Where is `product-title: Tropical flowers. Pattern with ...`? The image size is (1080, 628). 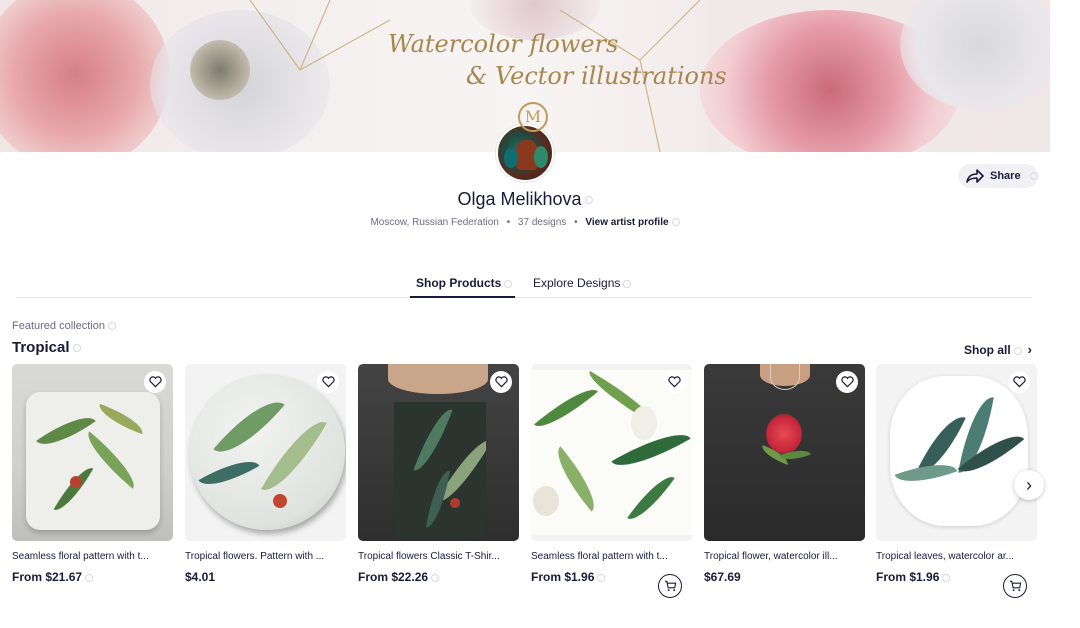
product-title: Tropical flowers. Pattern with ... is located at coordinates (260, 556).